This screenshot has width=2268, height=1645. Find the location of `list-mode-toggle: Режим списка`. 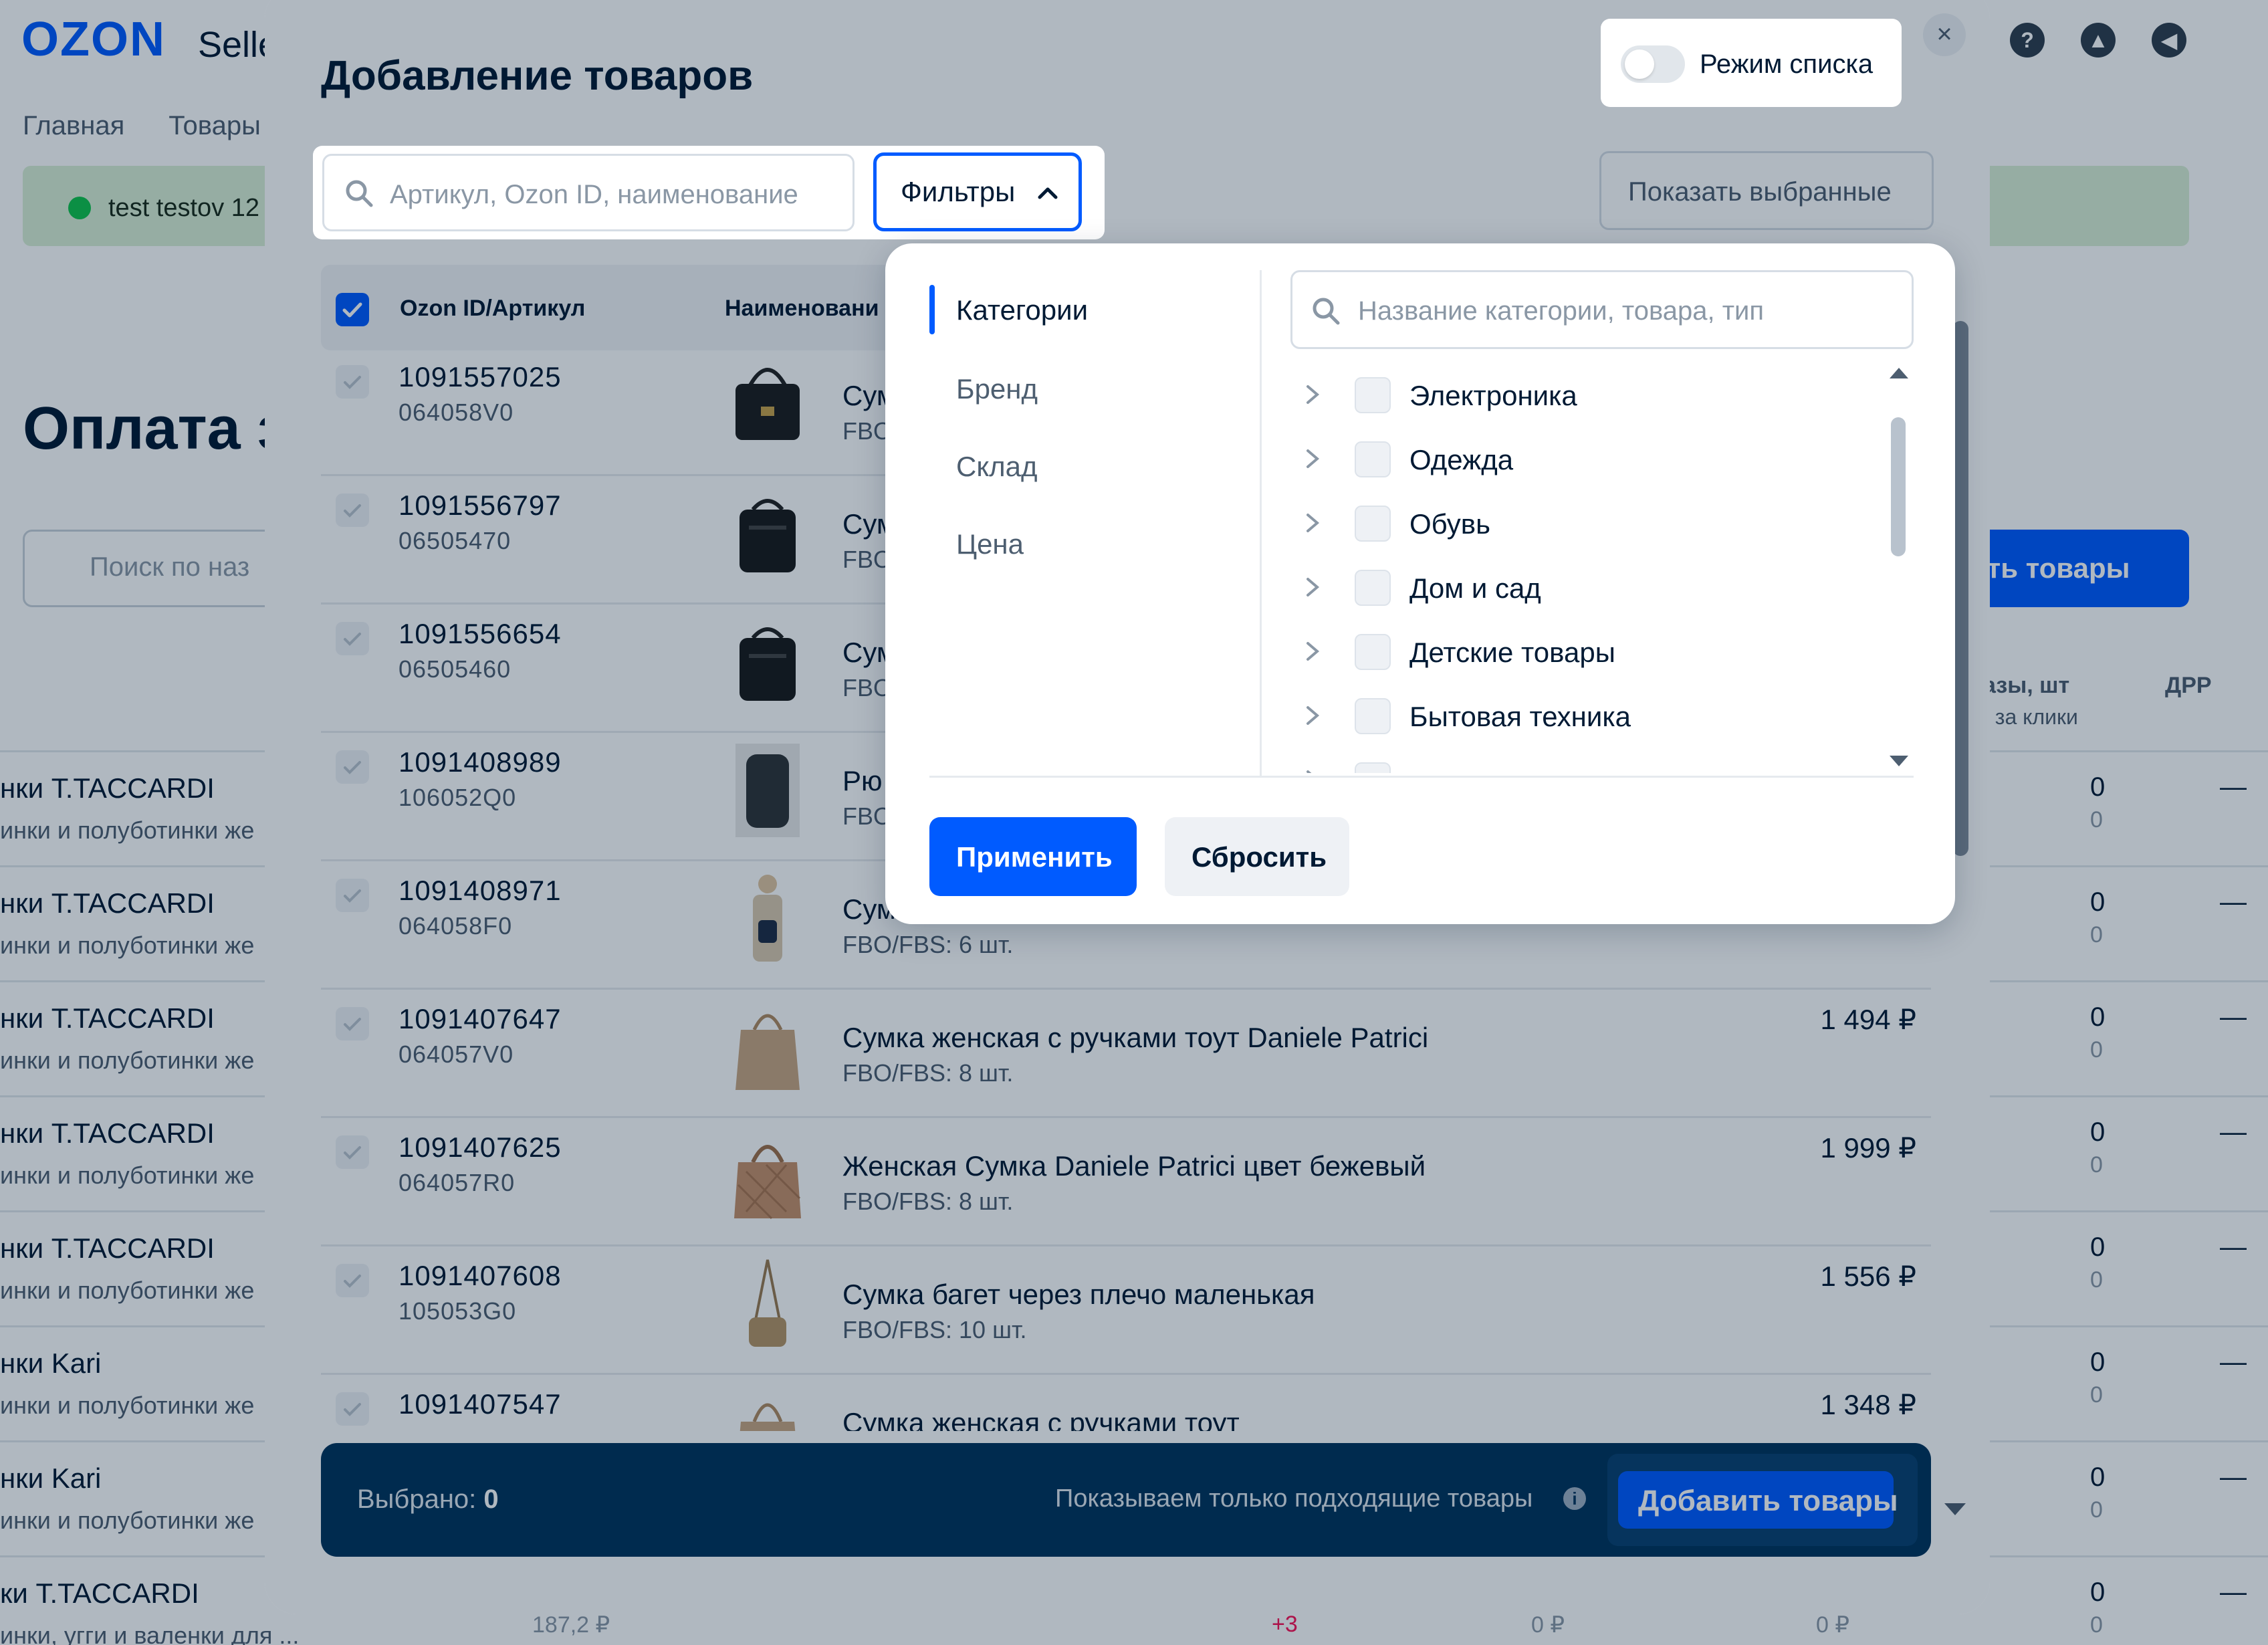

list-mode-toggle: Режим списка is located at coordinates (1751, 63).